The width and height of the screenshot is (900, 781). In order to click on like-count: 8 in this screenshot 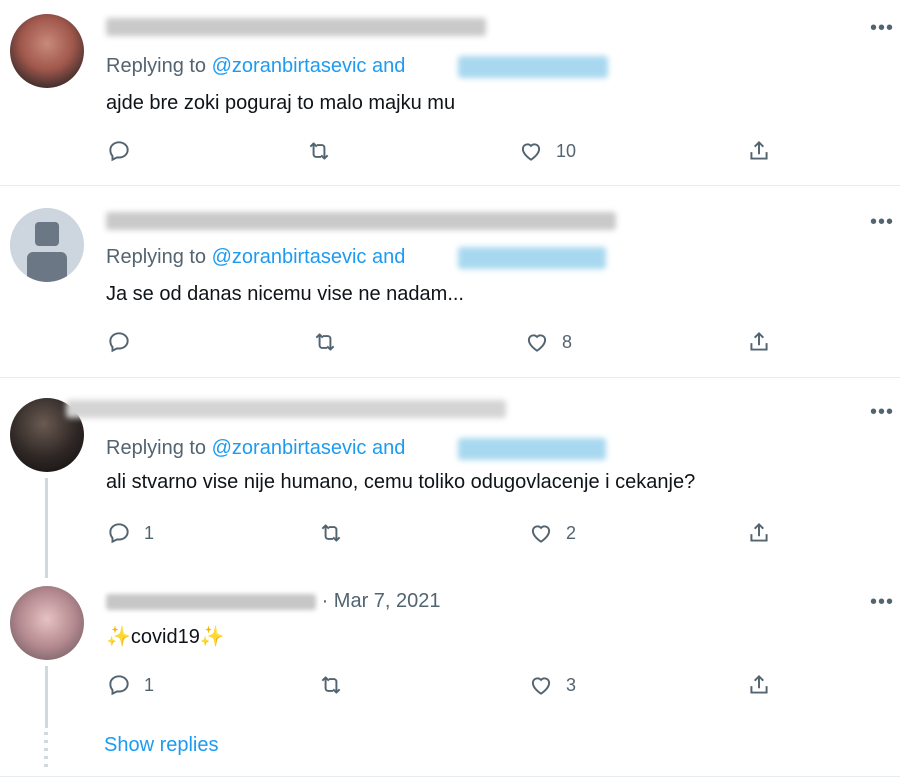, I will do `click(567, 341)`.